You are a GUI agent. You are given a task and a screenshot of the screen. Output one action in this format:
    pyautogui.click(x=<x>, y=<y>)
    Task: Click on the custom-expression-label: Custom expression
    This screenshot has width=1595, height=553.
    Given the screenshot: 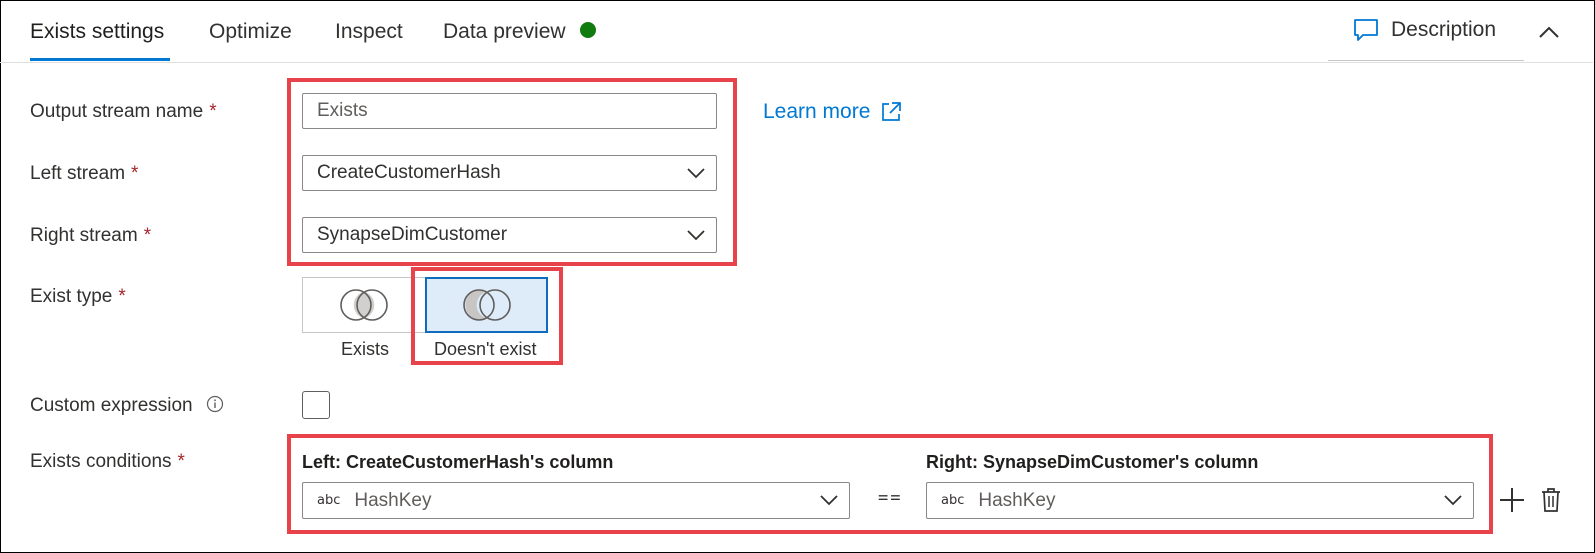 What is the action you would take?
    pyautogui.click(x=127, y=406)
    